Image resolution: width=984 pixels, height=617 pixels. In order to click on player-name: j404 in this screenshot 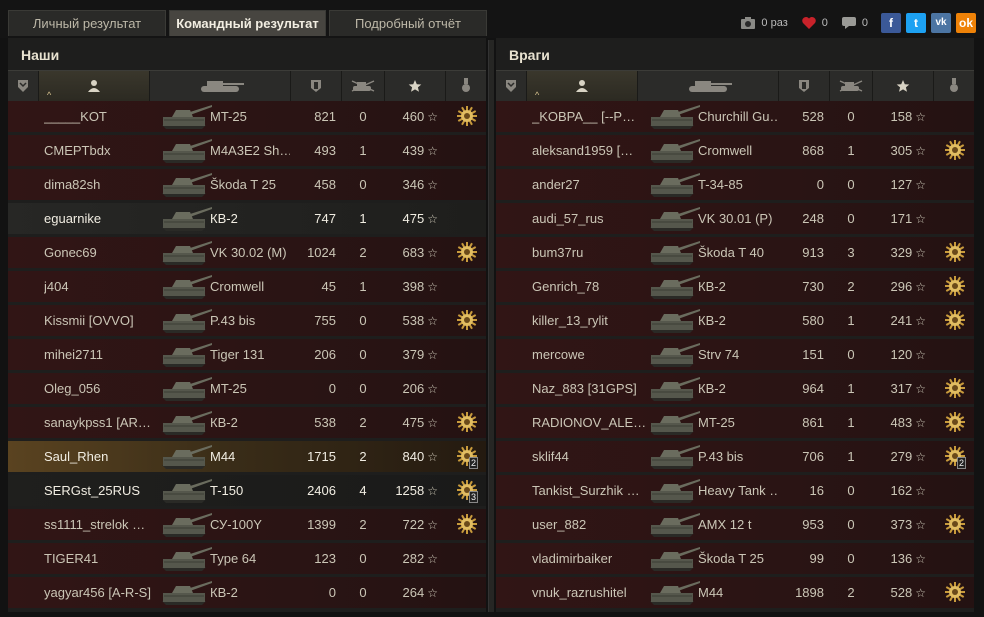, I will do `click(103, 286)`.